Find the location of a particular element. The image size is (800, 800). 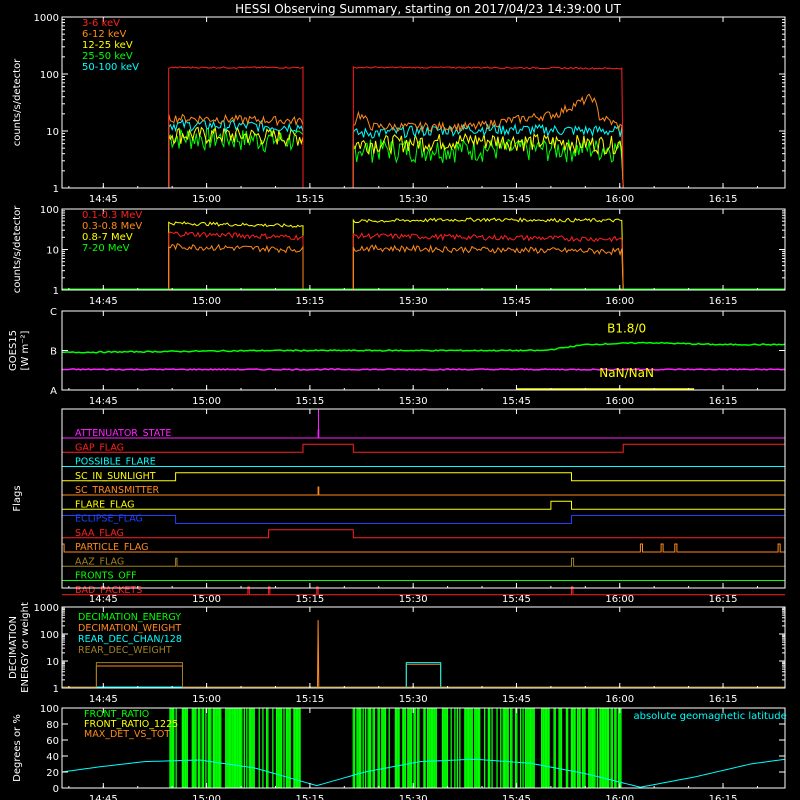

flag-label: FLARE_FLAG is located at coordinates (105, 504).